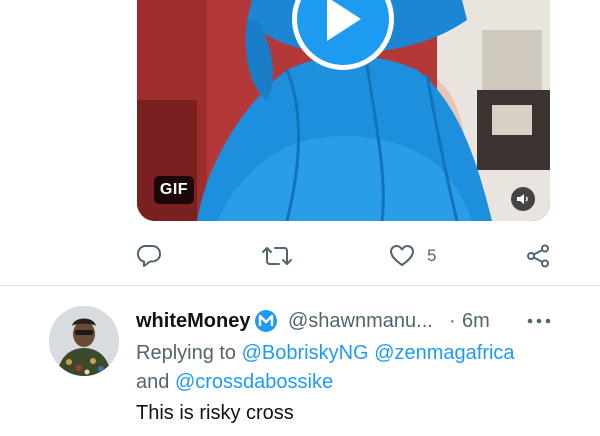 Image resolution: width=600 pixels, height=436 pixels. Describe the element at coordinates (300, 285) in the screenshot. I see `tweet-divider` at that location.